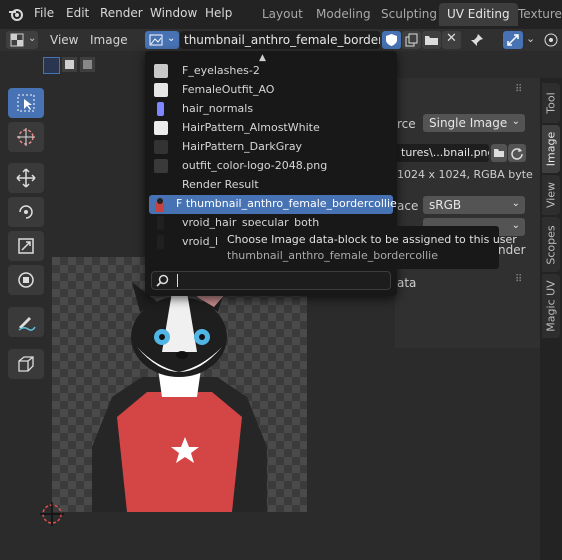 The width and height of the screenshot is (562, 560). Describe the element at coordinates (162, 280) in the screenshot. I see `search-icon` at that location.